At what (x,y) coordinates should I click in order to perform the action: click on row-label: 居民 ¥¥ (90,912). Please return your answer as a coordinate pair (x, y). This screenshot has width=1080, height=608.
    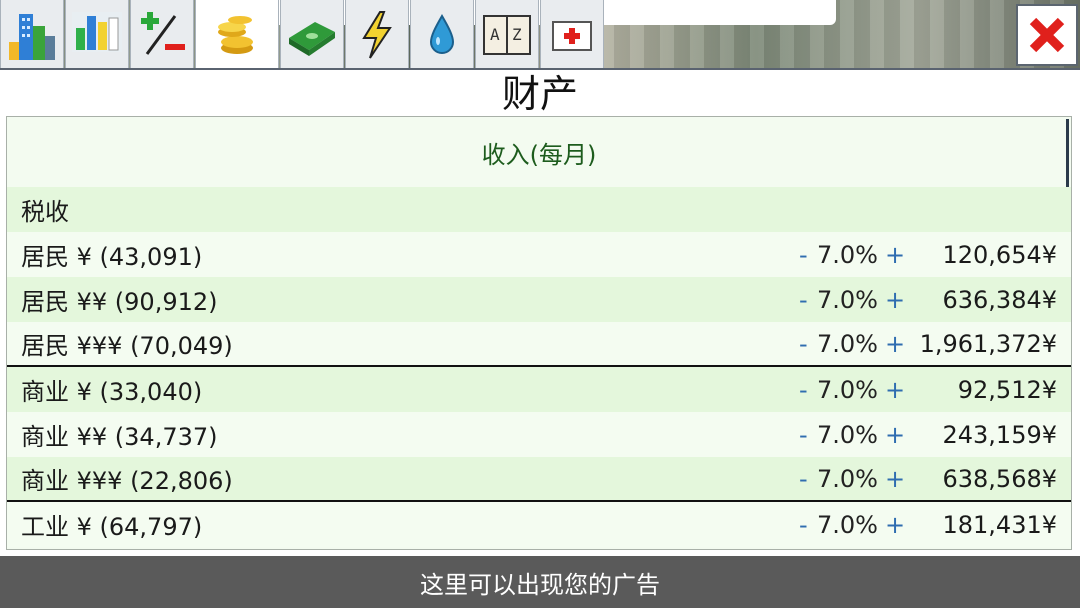
    Looking at the image, I should click on (119, 302).